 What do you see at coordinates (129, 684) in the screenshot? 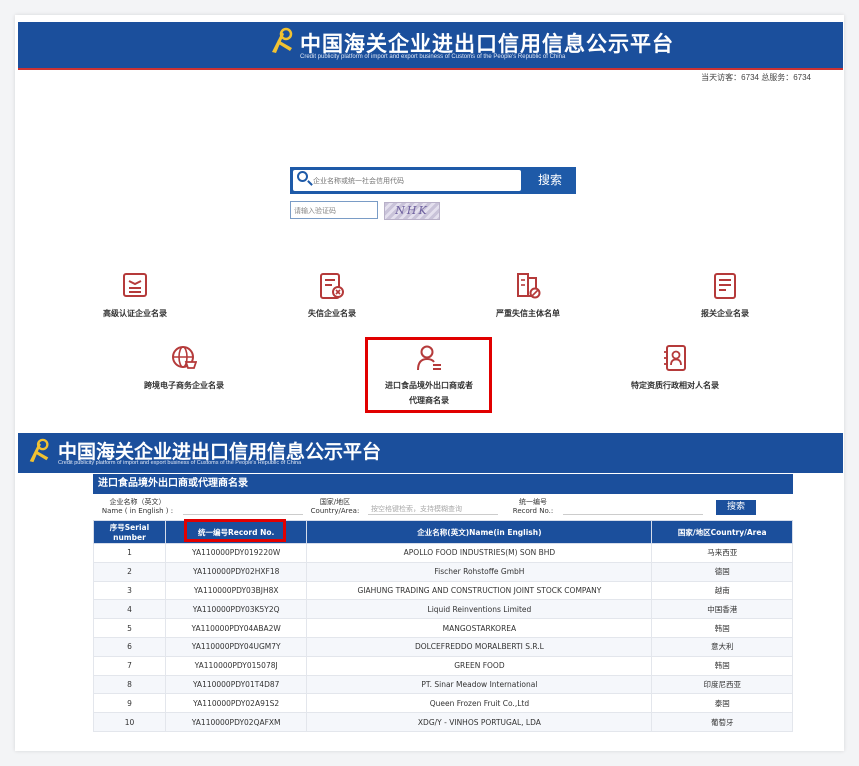
I see `cell-serial: 8` at bounding box center [129, 684].